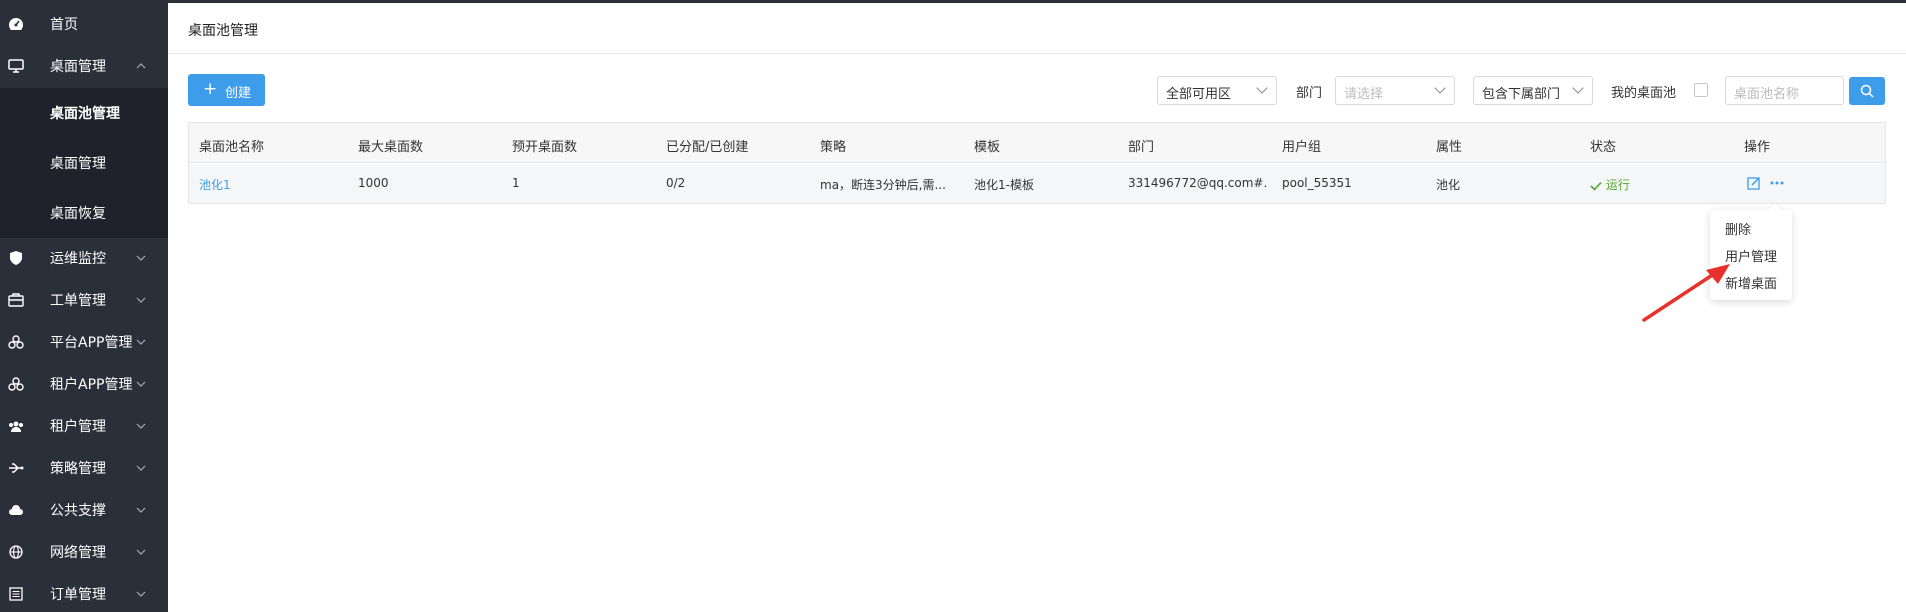 The width and height of the screenshot is (1906, 612). Describe the element at coordinates (1603, 147) in the screenshot. I see `column-header: 状态` at that location.